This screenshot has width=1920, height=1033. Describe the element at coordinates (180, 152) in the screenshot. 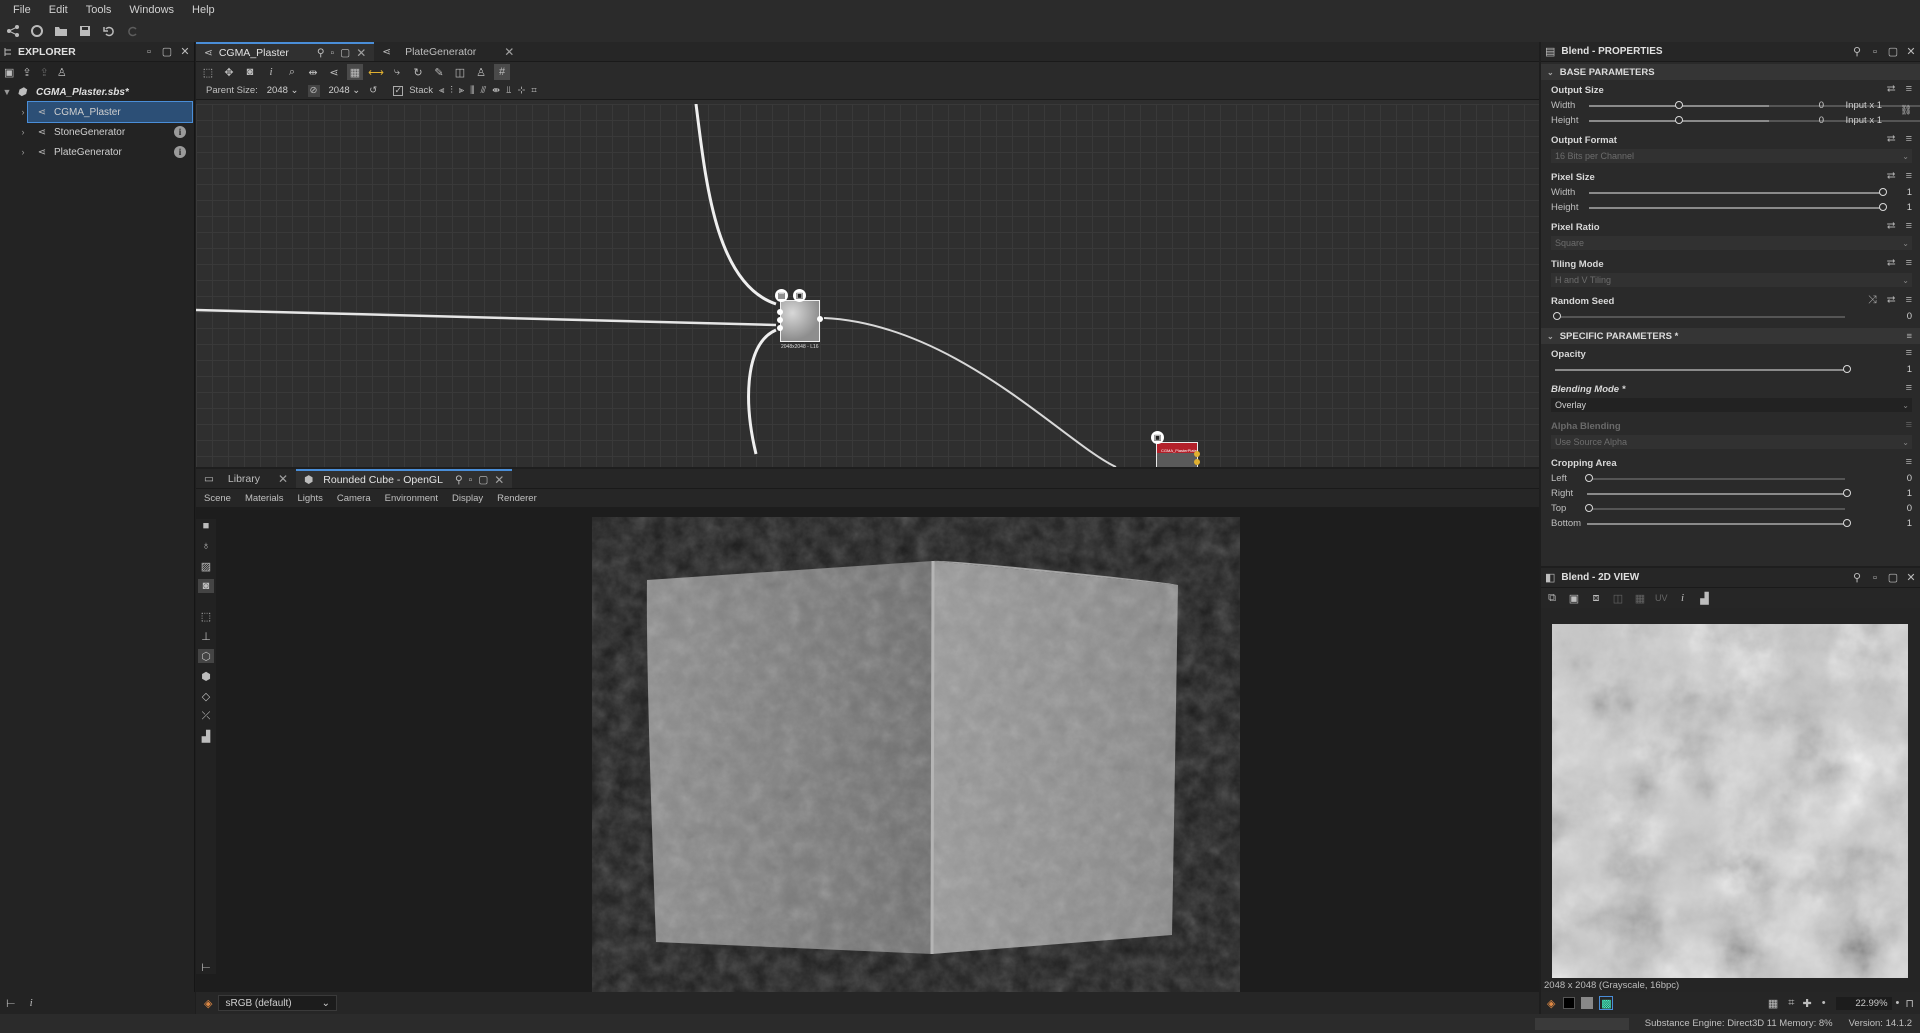

I see `info-icon: i` at that location.